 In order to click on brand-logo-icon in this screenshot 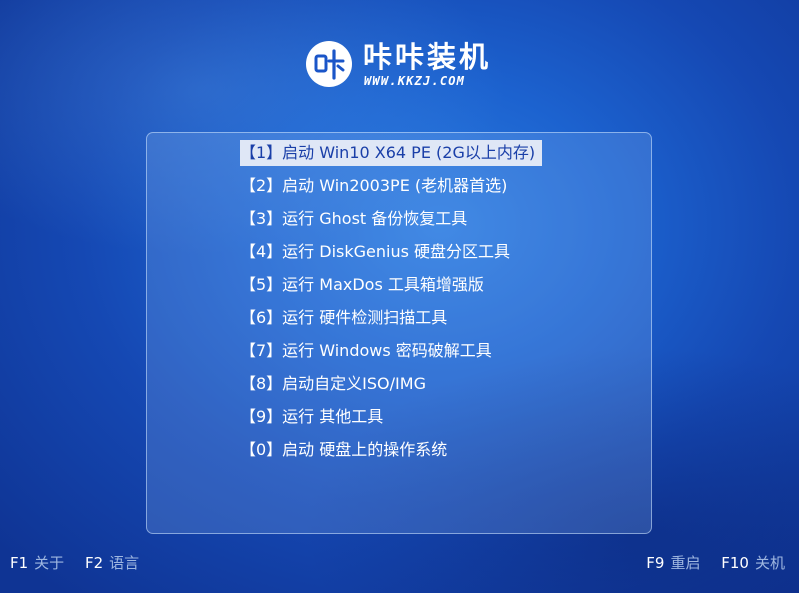, I will do `click(329, 64)`.